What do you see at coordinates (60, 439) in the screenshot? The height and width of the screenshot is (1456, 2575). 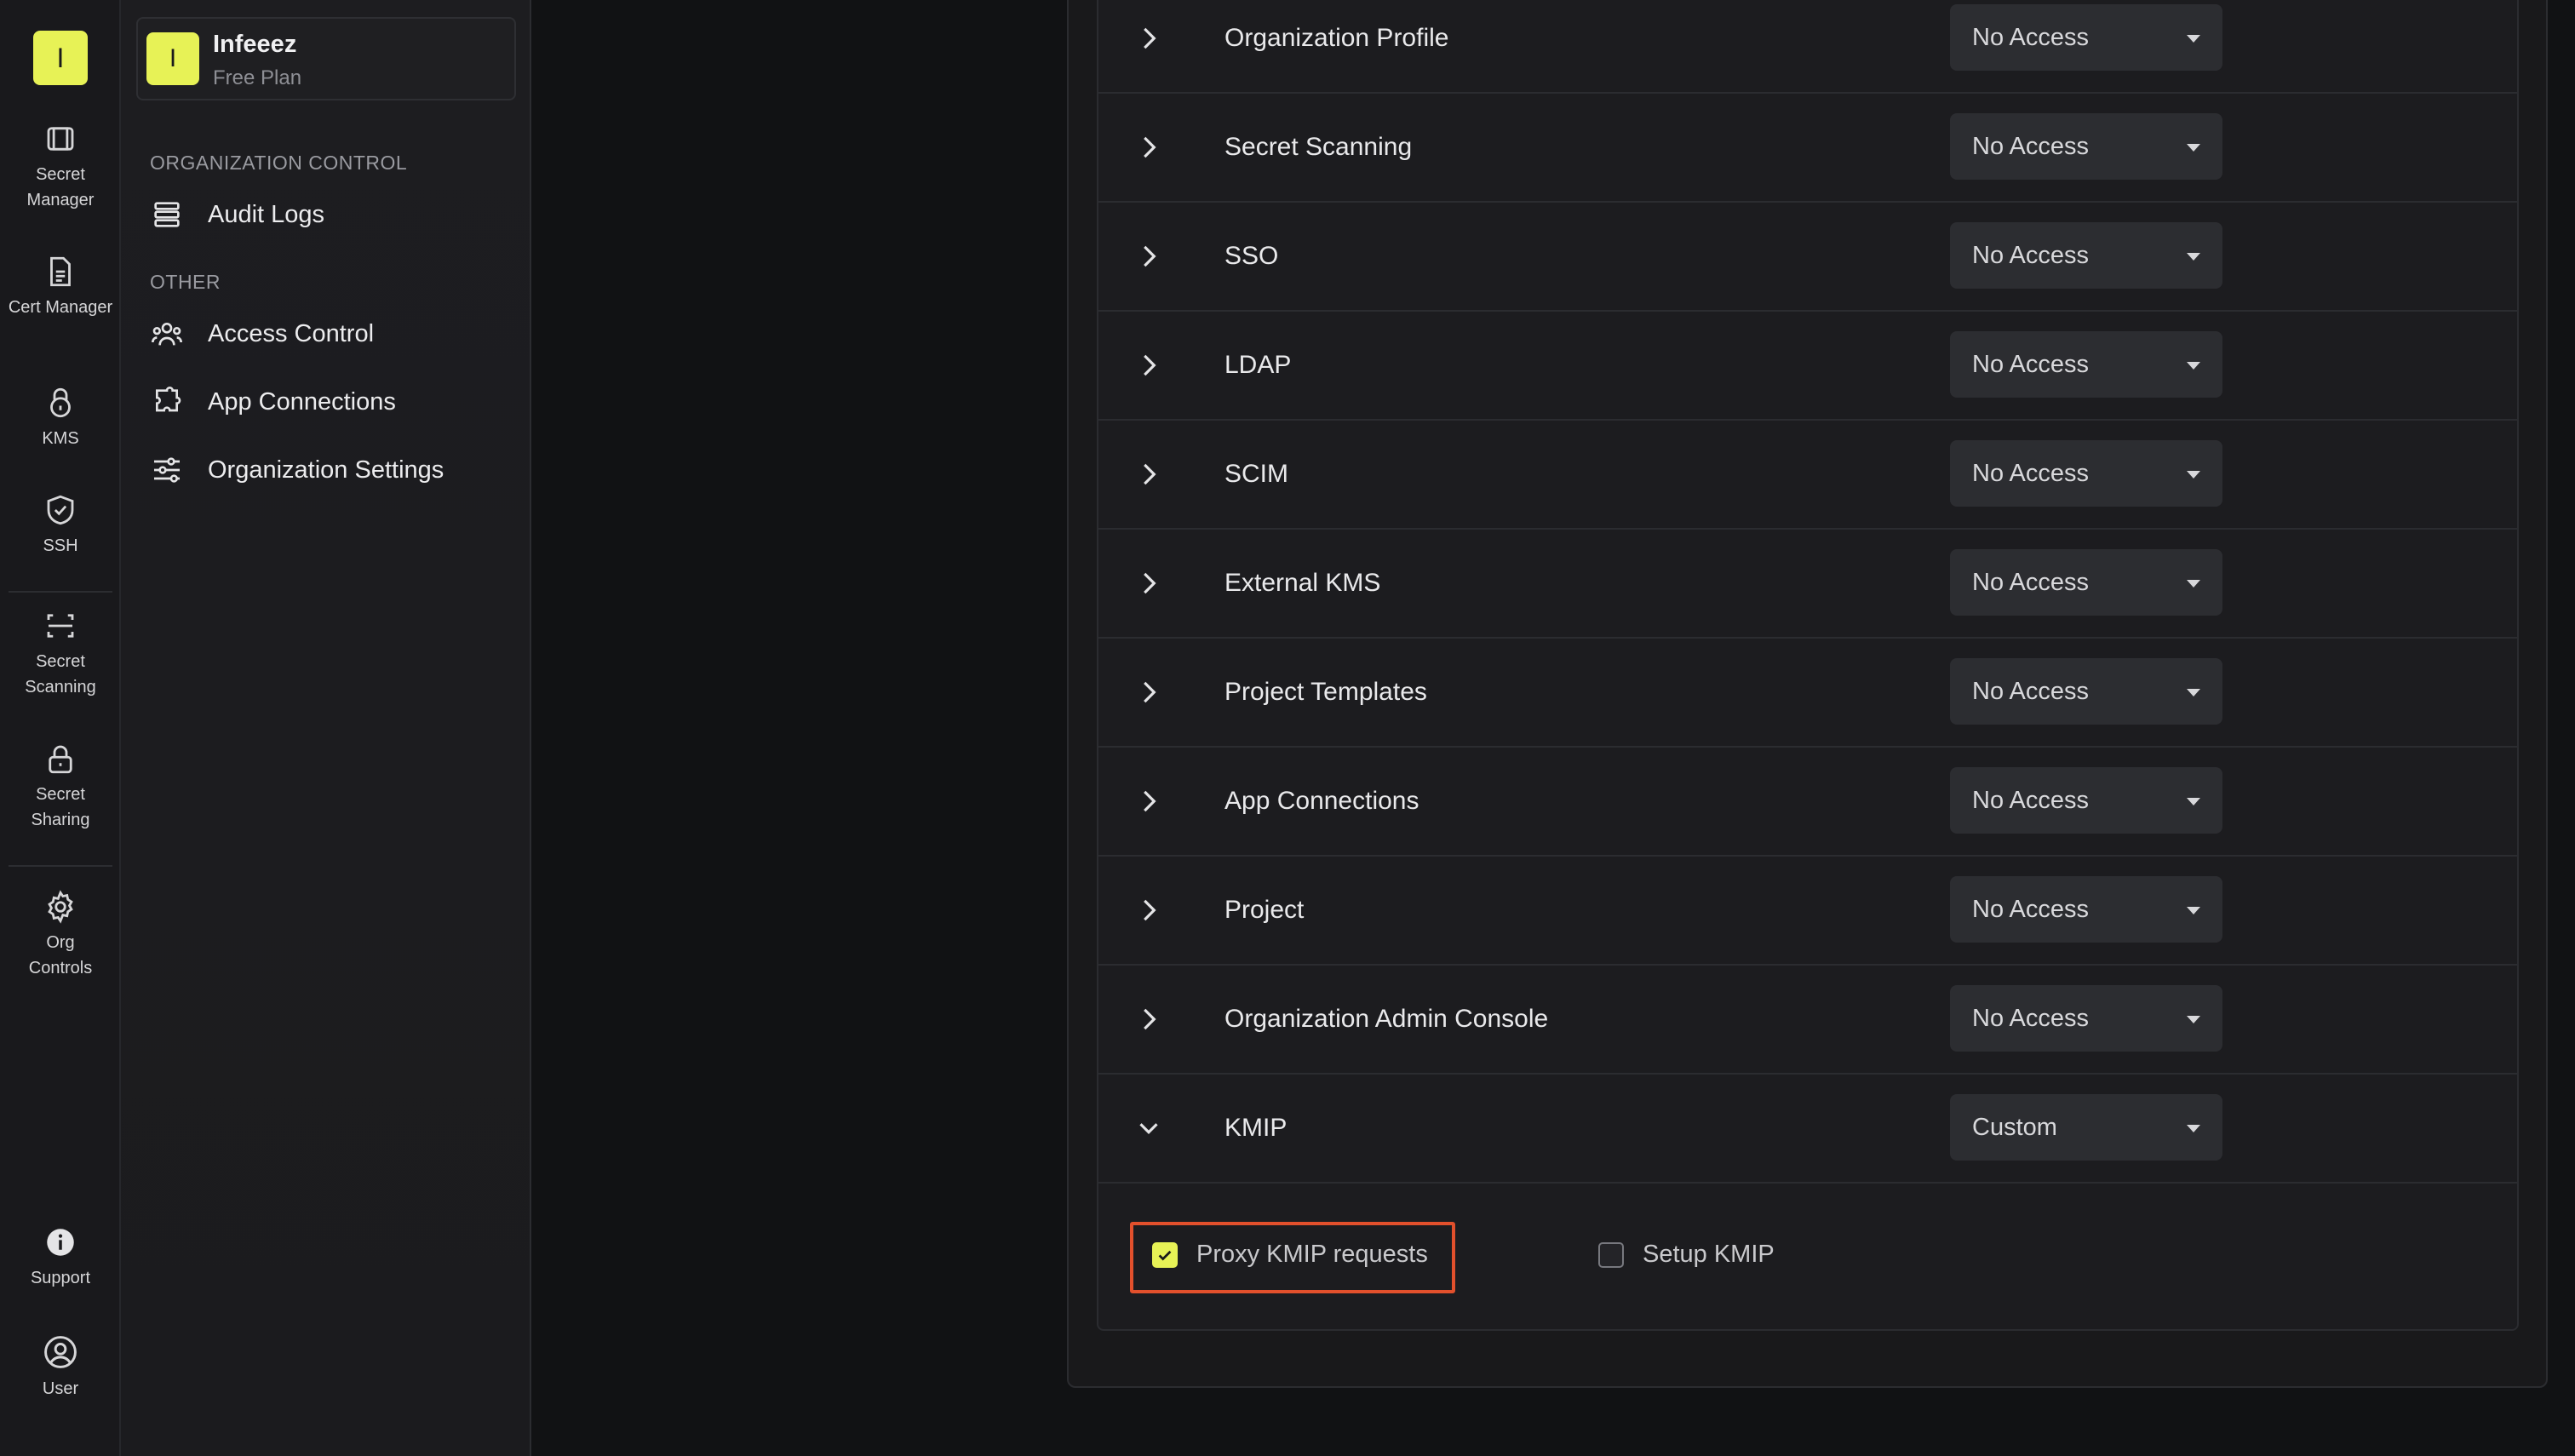 I see `rail-item-label: KMS` at bounding box center [60, 439].